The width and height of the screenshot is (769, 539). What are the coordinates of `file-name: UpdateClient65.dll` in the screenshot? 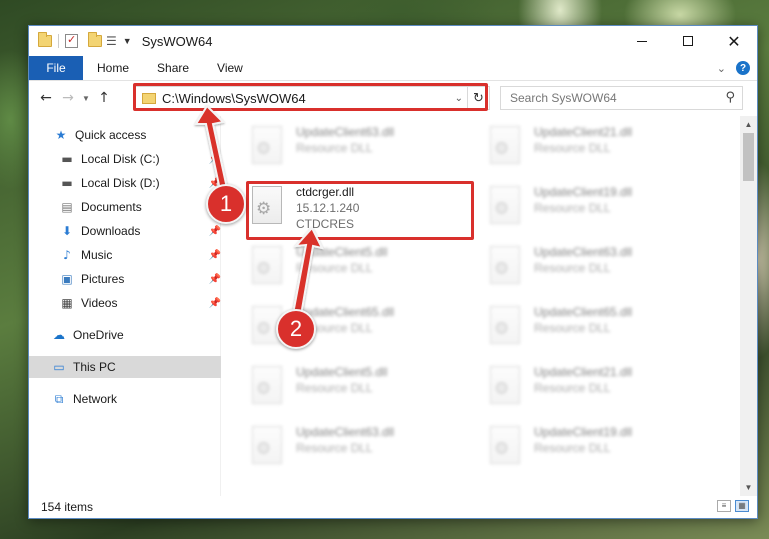 It's located at (583, 312).